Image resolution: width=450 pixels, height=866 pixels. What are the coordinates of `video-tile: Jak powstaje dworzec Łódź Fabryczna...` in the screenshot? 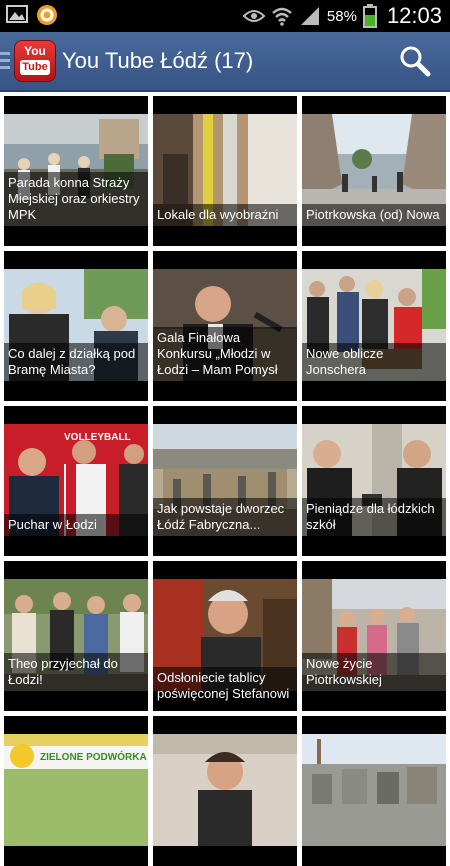 It's located at (225, 481).